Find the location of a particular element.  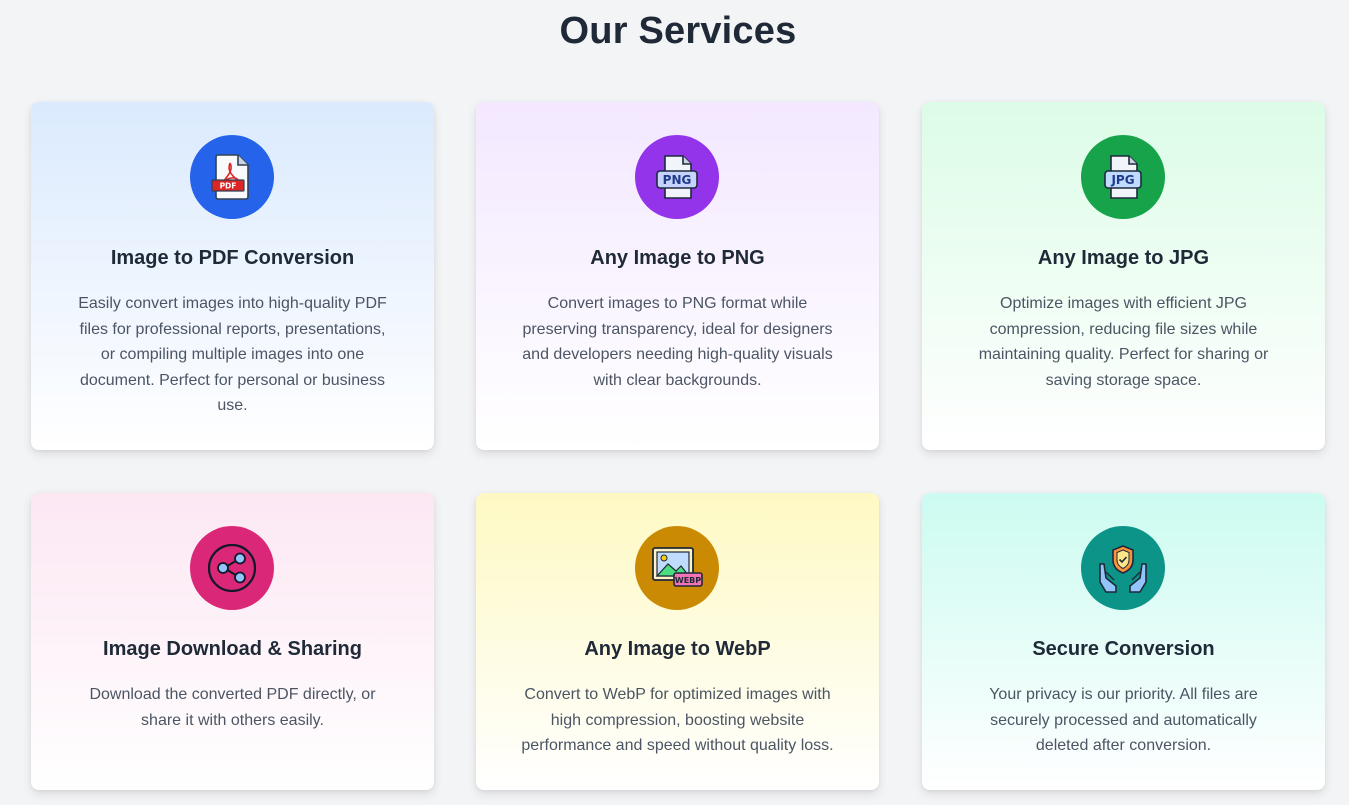

card-title: Image to PDF Conversion is located at coordinates (232, 258).